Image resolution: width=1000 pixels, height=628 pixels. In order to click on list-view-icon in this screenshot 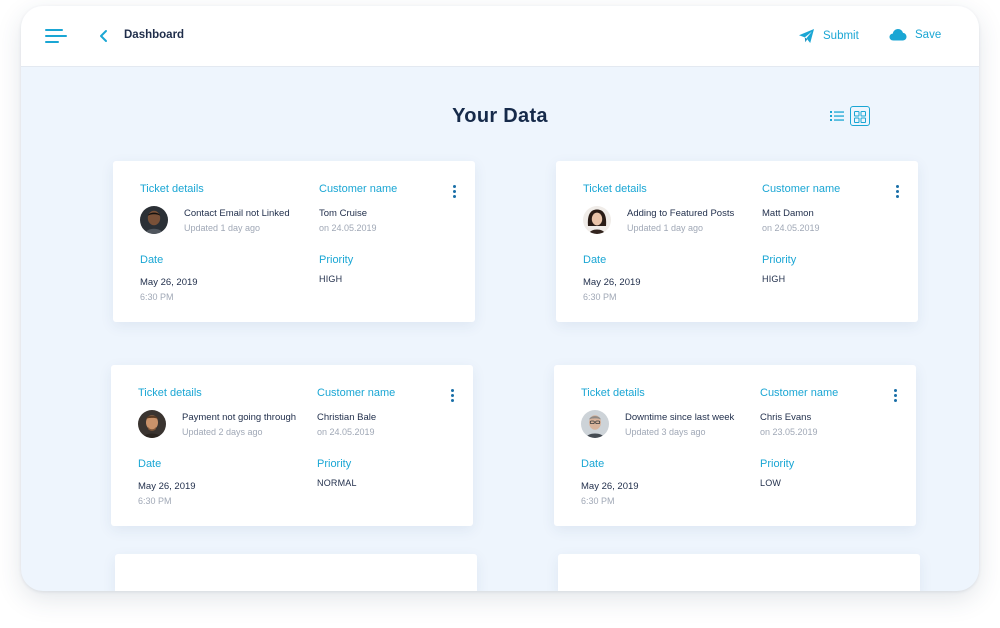, I will do `click(837, 116)`.